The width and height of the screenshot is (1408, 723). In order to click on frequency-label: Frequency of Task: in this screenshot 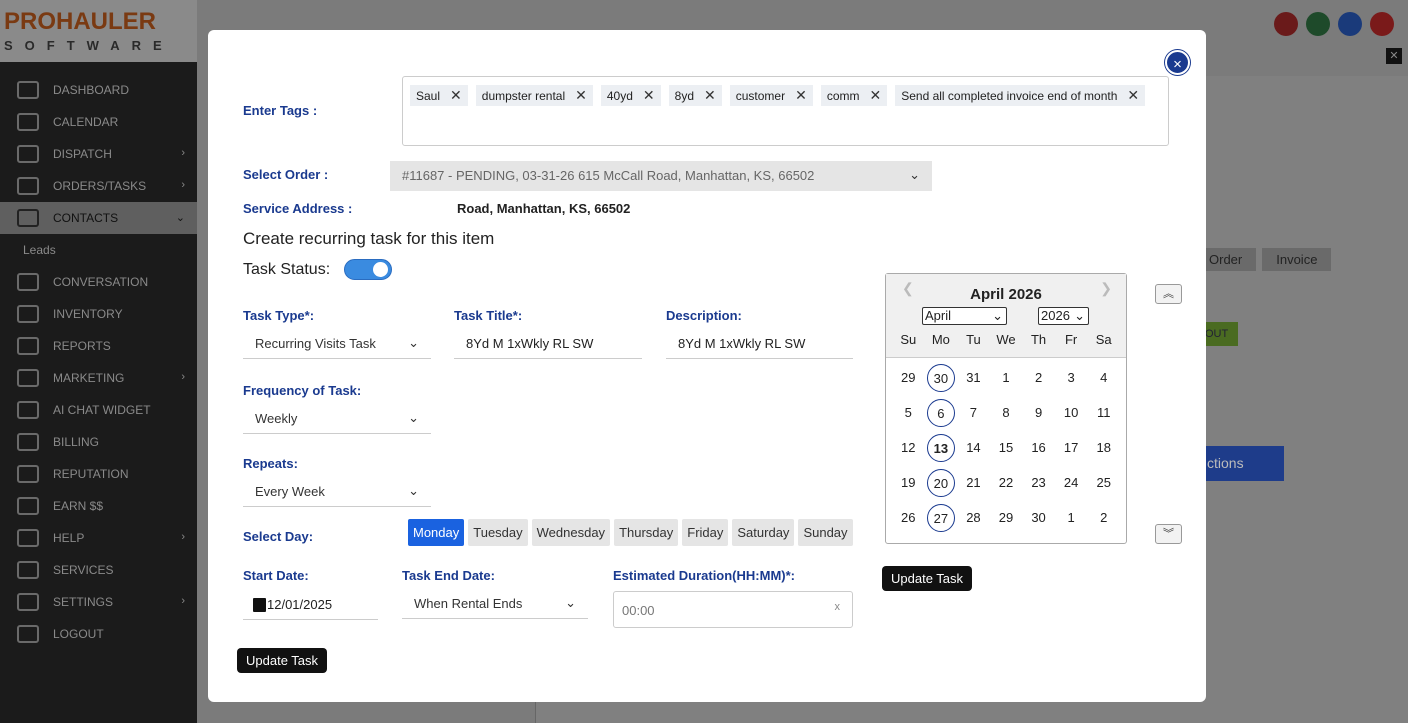, I will do `click(302, 390)`.